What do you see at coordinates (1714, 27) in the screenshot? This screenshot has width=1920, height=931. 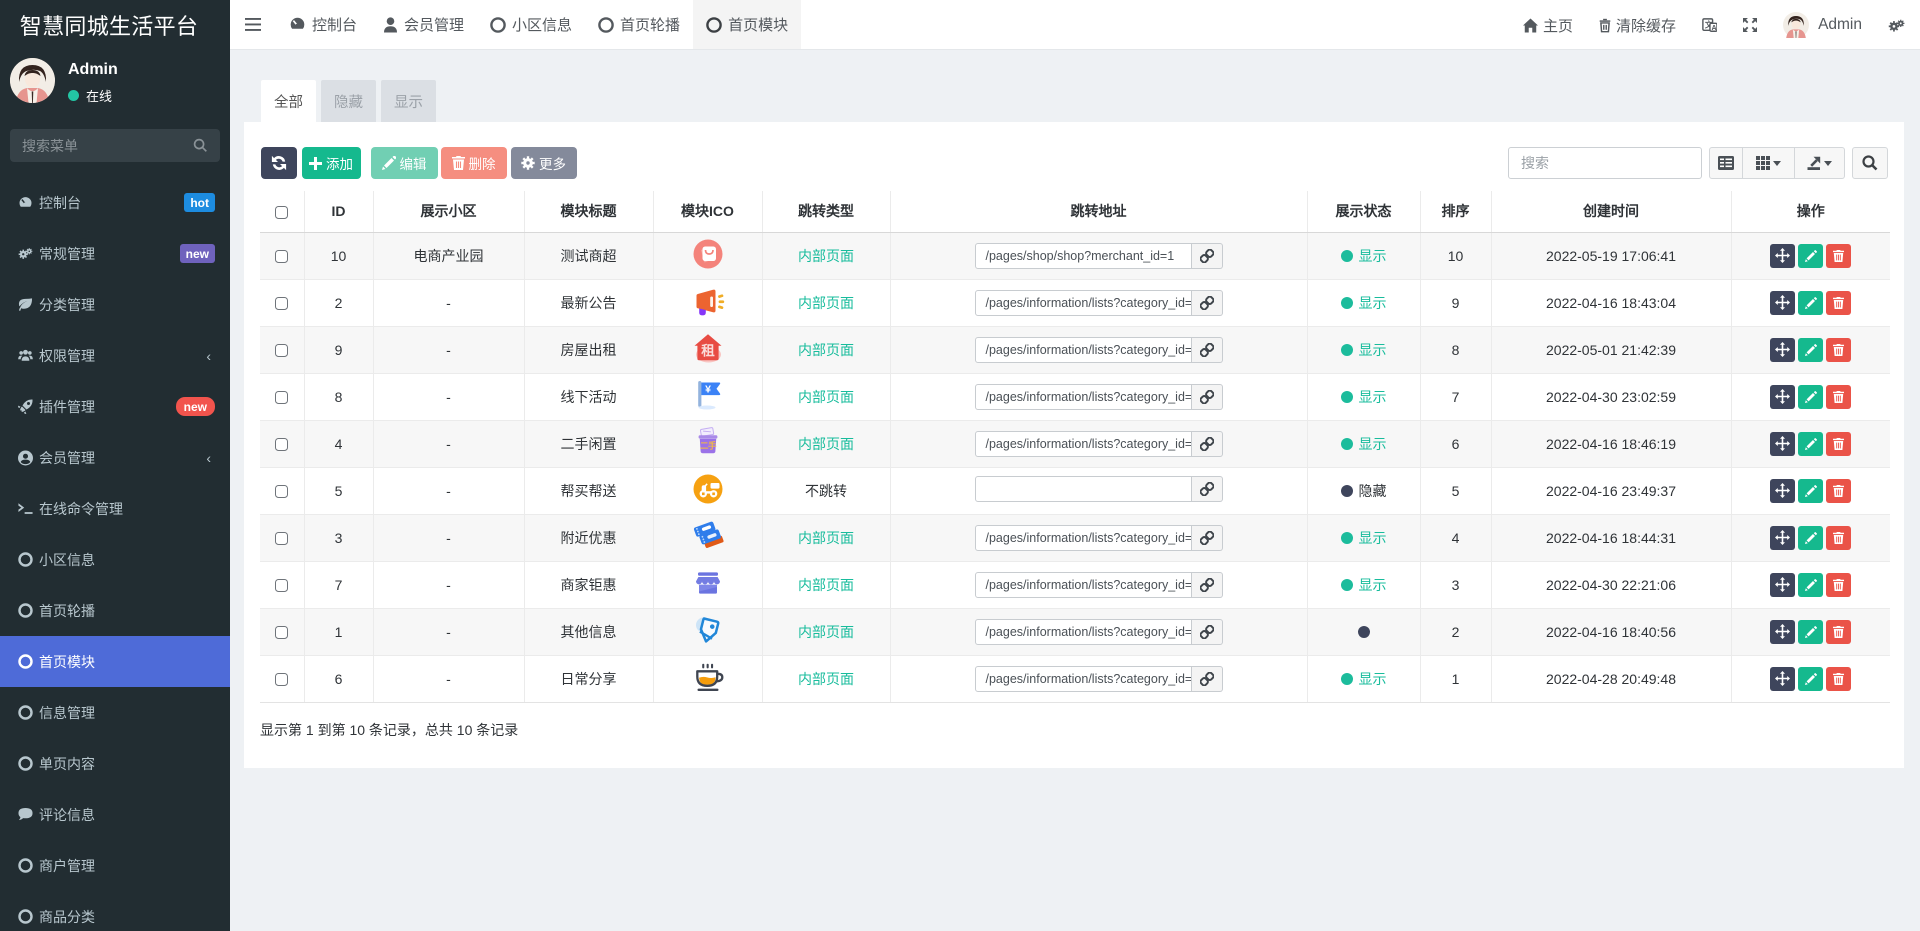 I see `svg-text: A` at bounding box center [1714, 27].